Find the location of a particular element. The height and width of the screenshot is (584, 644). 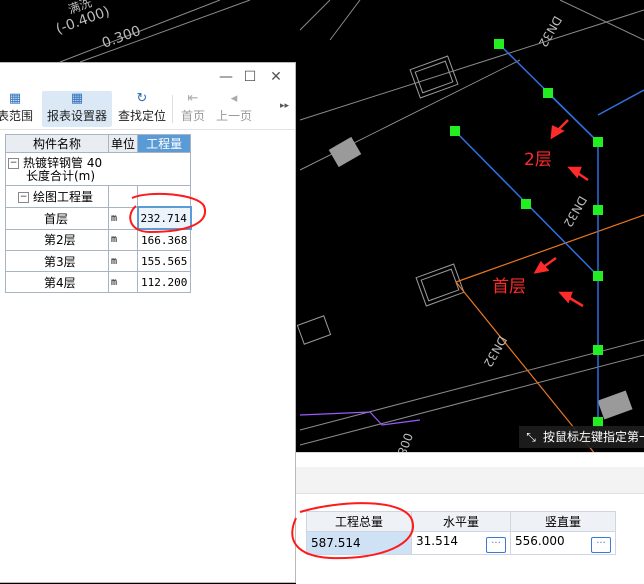

report-settings-button: ▦ 报表设置器 is located at coordinates (77, 109).